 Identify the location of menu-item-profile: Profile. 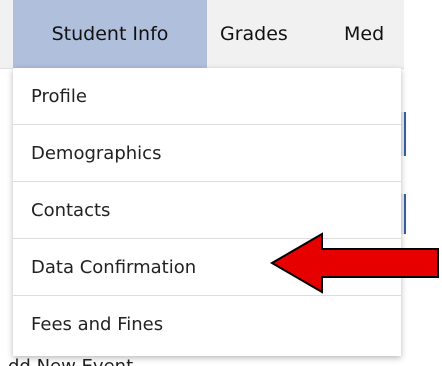
(207, 96).